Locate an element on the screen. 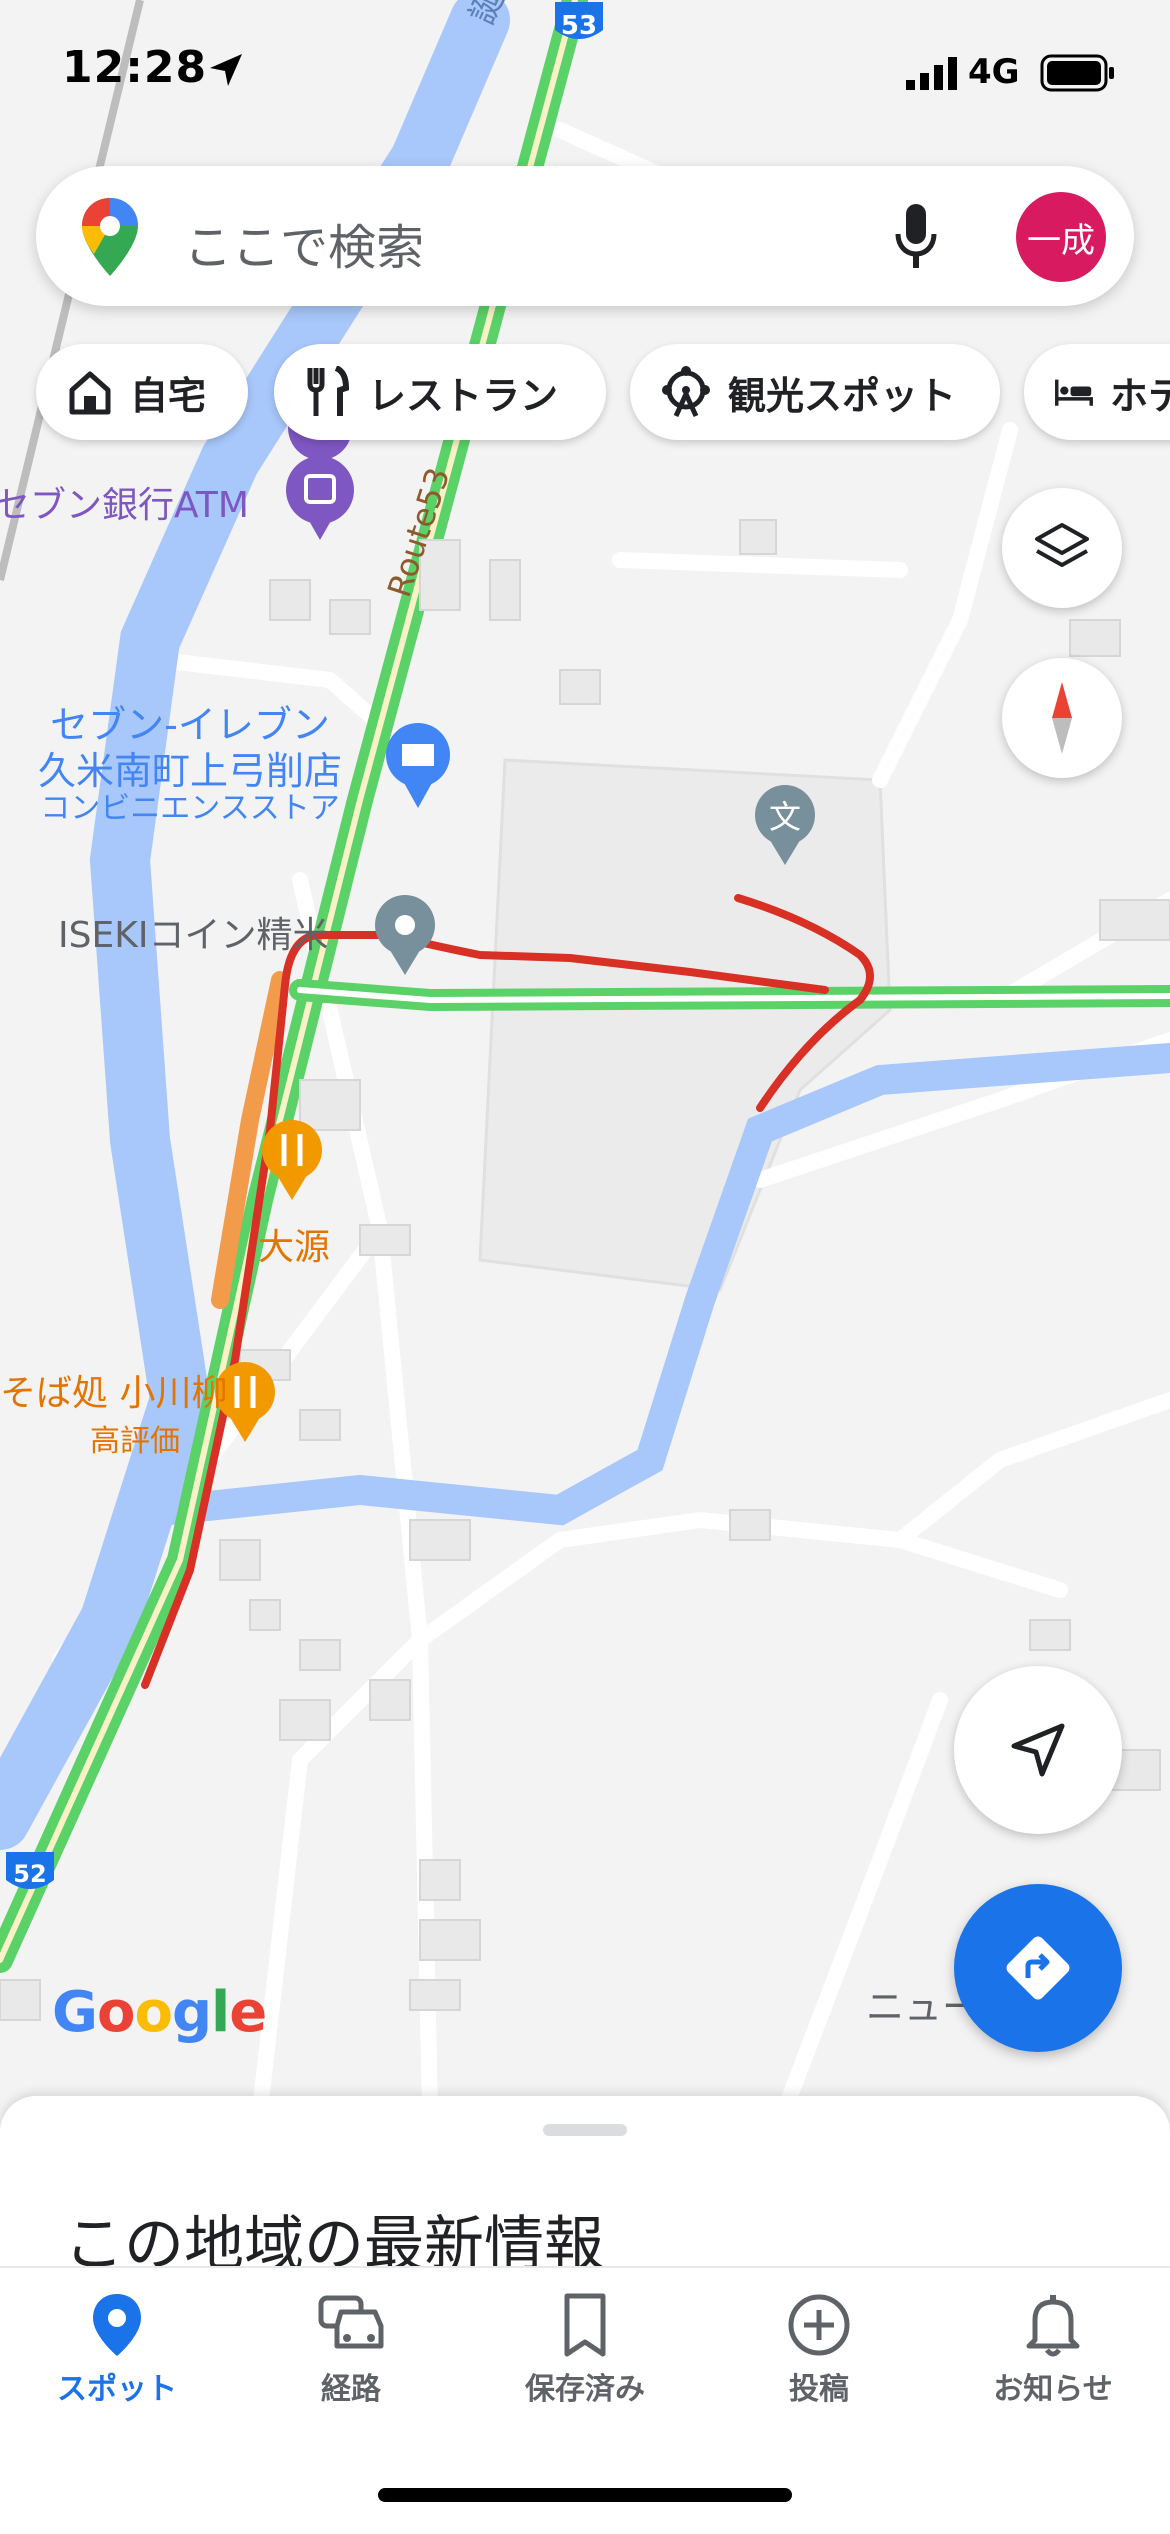 Image resolution: width=1170 pixels, height=2534 pixels. layers-button is located at coordinates (1062, 548).